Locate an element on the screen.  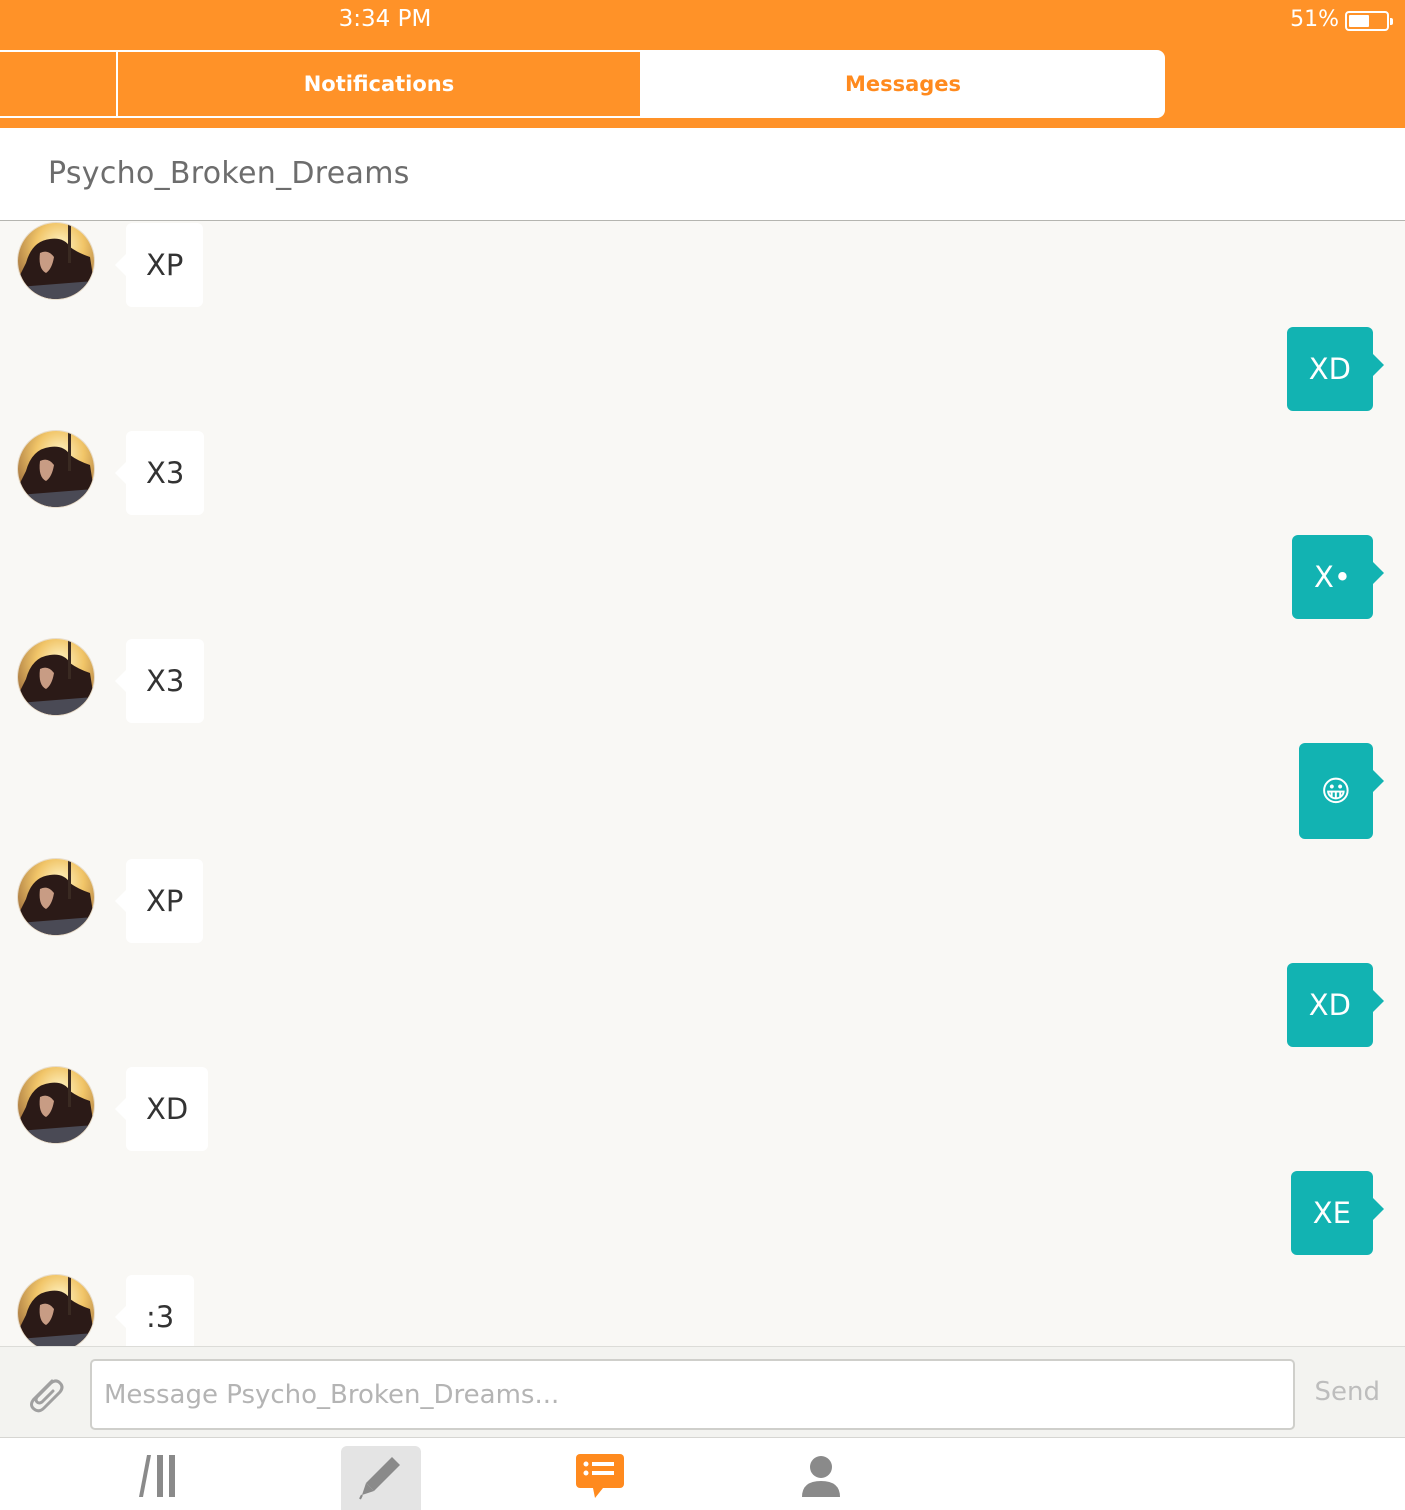
incoming-message-bubble: :3 is located at coordinates (154, 1310).